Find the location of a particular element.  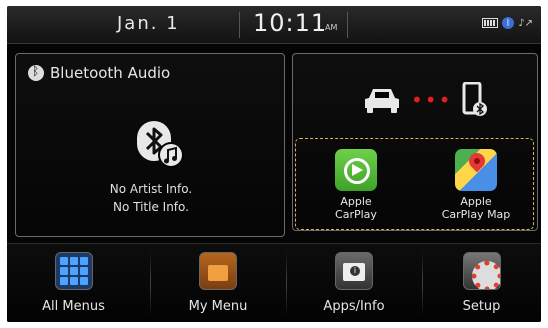

status-bar: Jan. 1 10:11 AM ᛒ ♪↗ is located at coordinates (274, 25).